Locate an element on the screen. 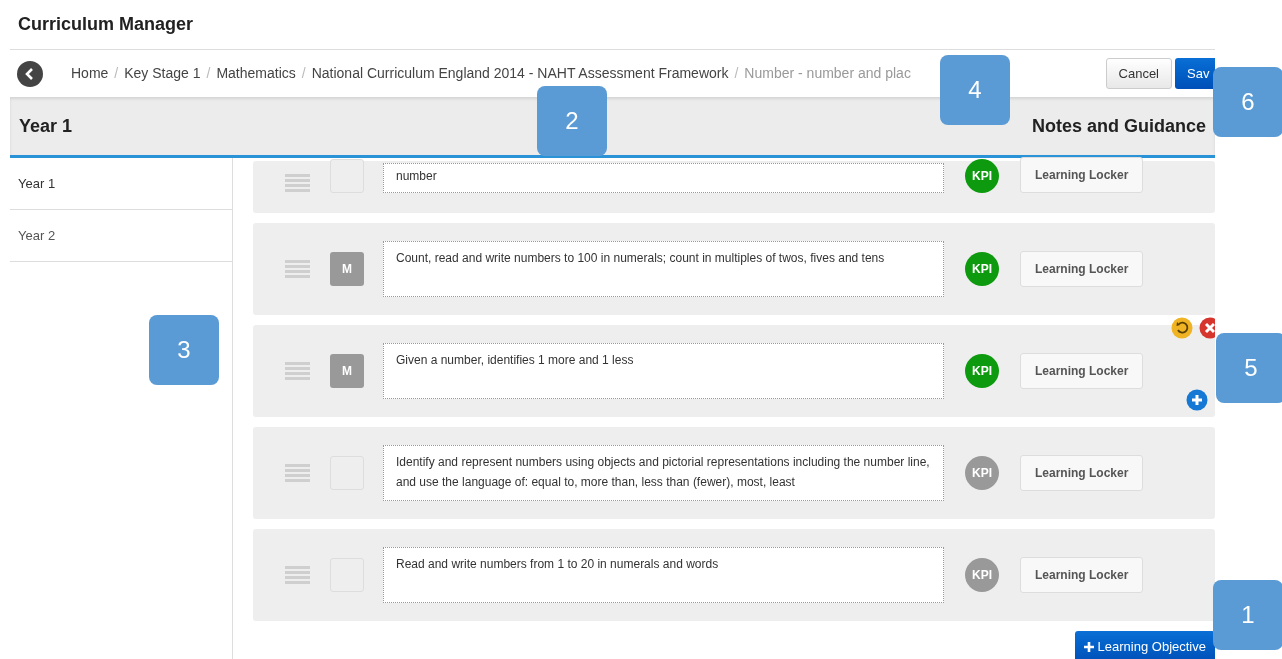 This screenshot has height=659, width=1282. back-button is located at coordinates (30, 73).